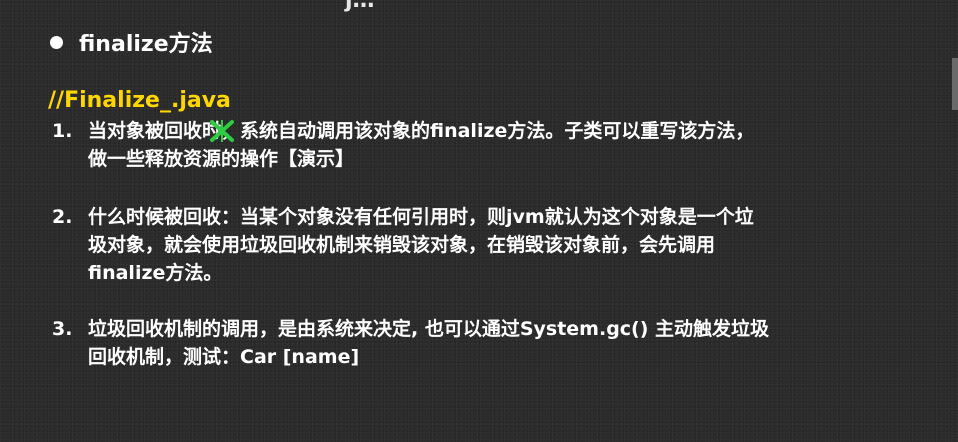 The height and width of the screenshot is (442, 958). I want to click on list-line: 圾对象，就会使用垃圾回收机制来销毁该对象，在销毁该对象前，会先调用, so click(402, 245).